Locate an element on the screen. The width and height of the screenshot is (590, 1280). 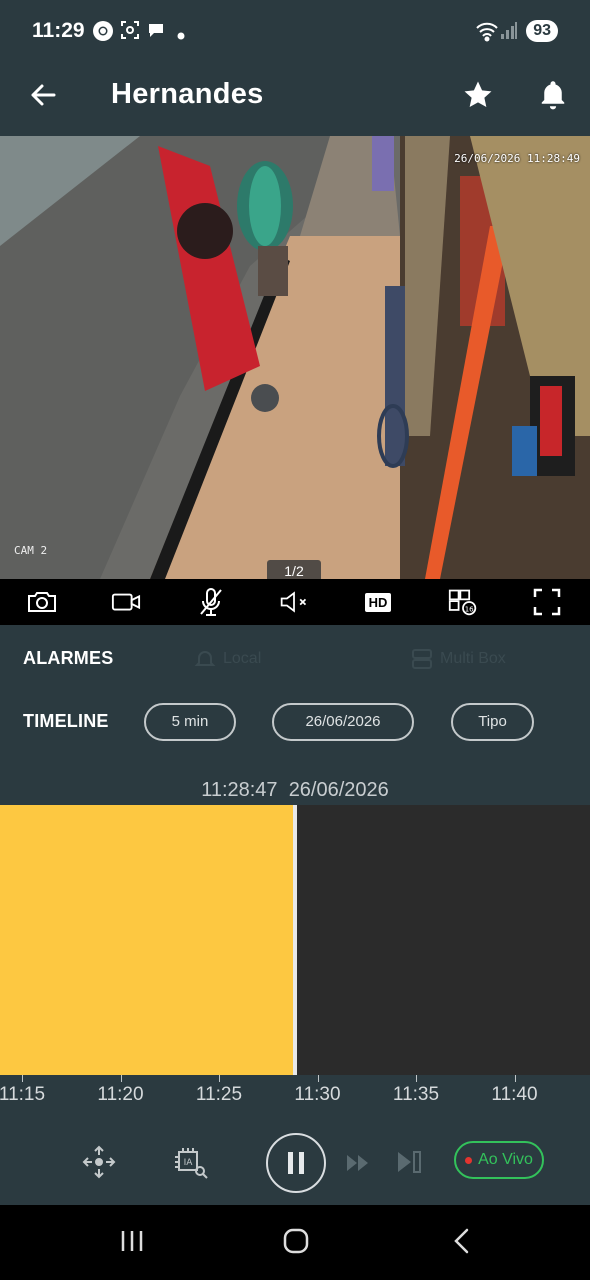
video-toolbar: HD 16 is located at coordinates (295, 602).